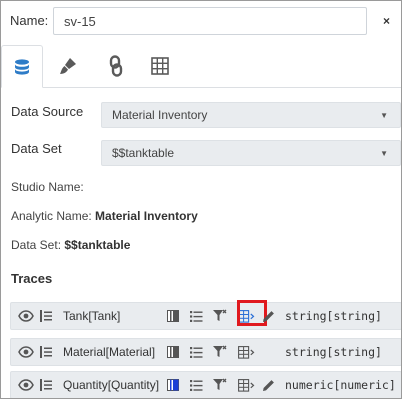  What do you see at coordinates (210, 21) in the screenshot?
I see `name-input` at bounding box center [210, 21].